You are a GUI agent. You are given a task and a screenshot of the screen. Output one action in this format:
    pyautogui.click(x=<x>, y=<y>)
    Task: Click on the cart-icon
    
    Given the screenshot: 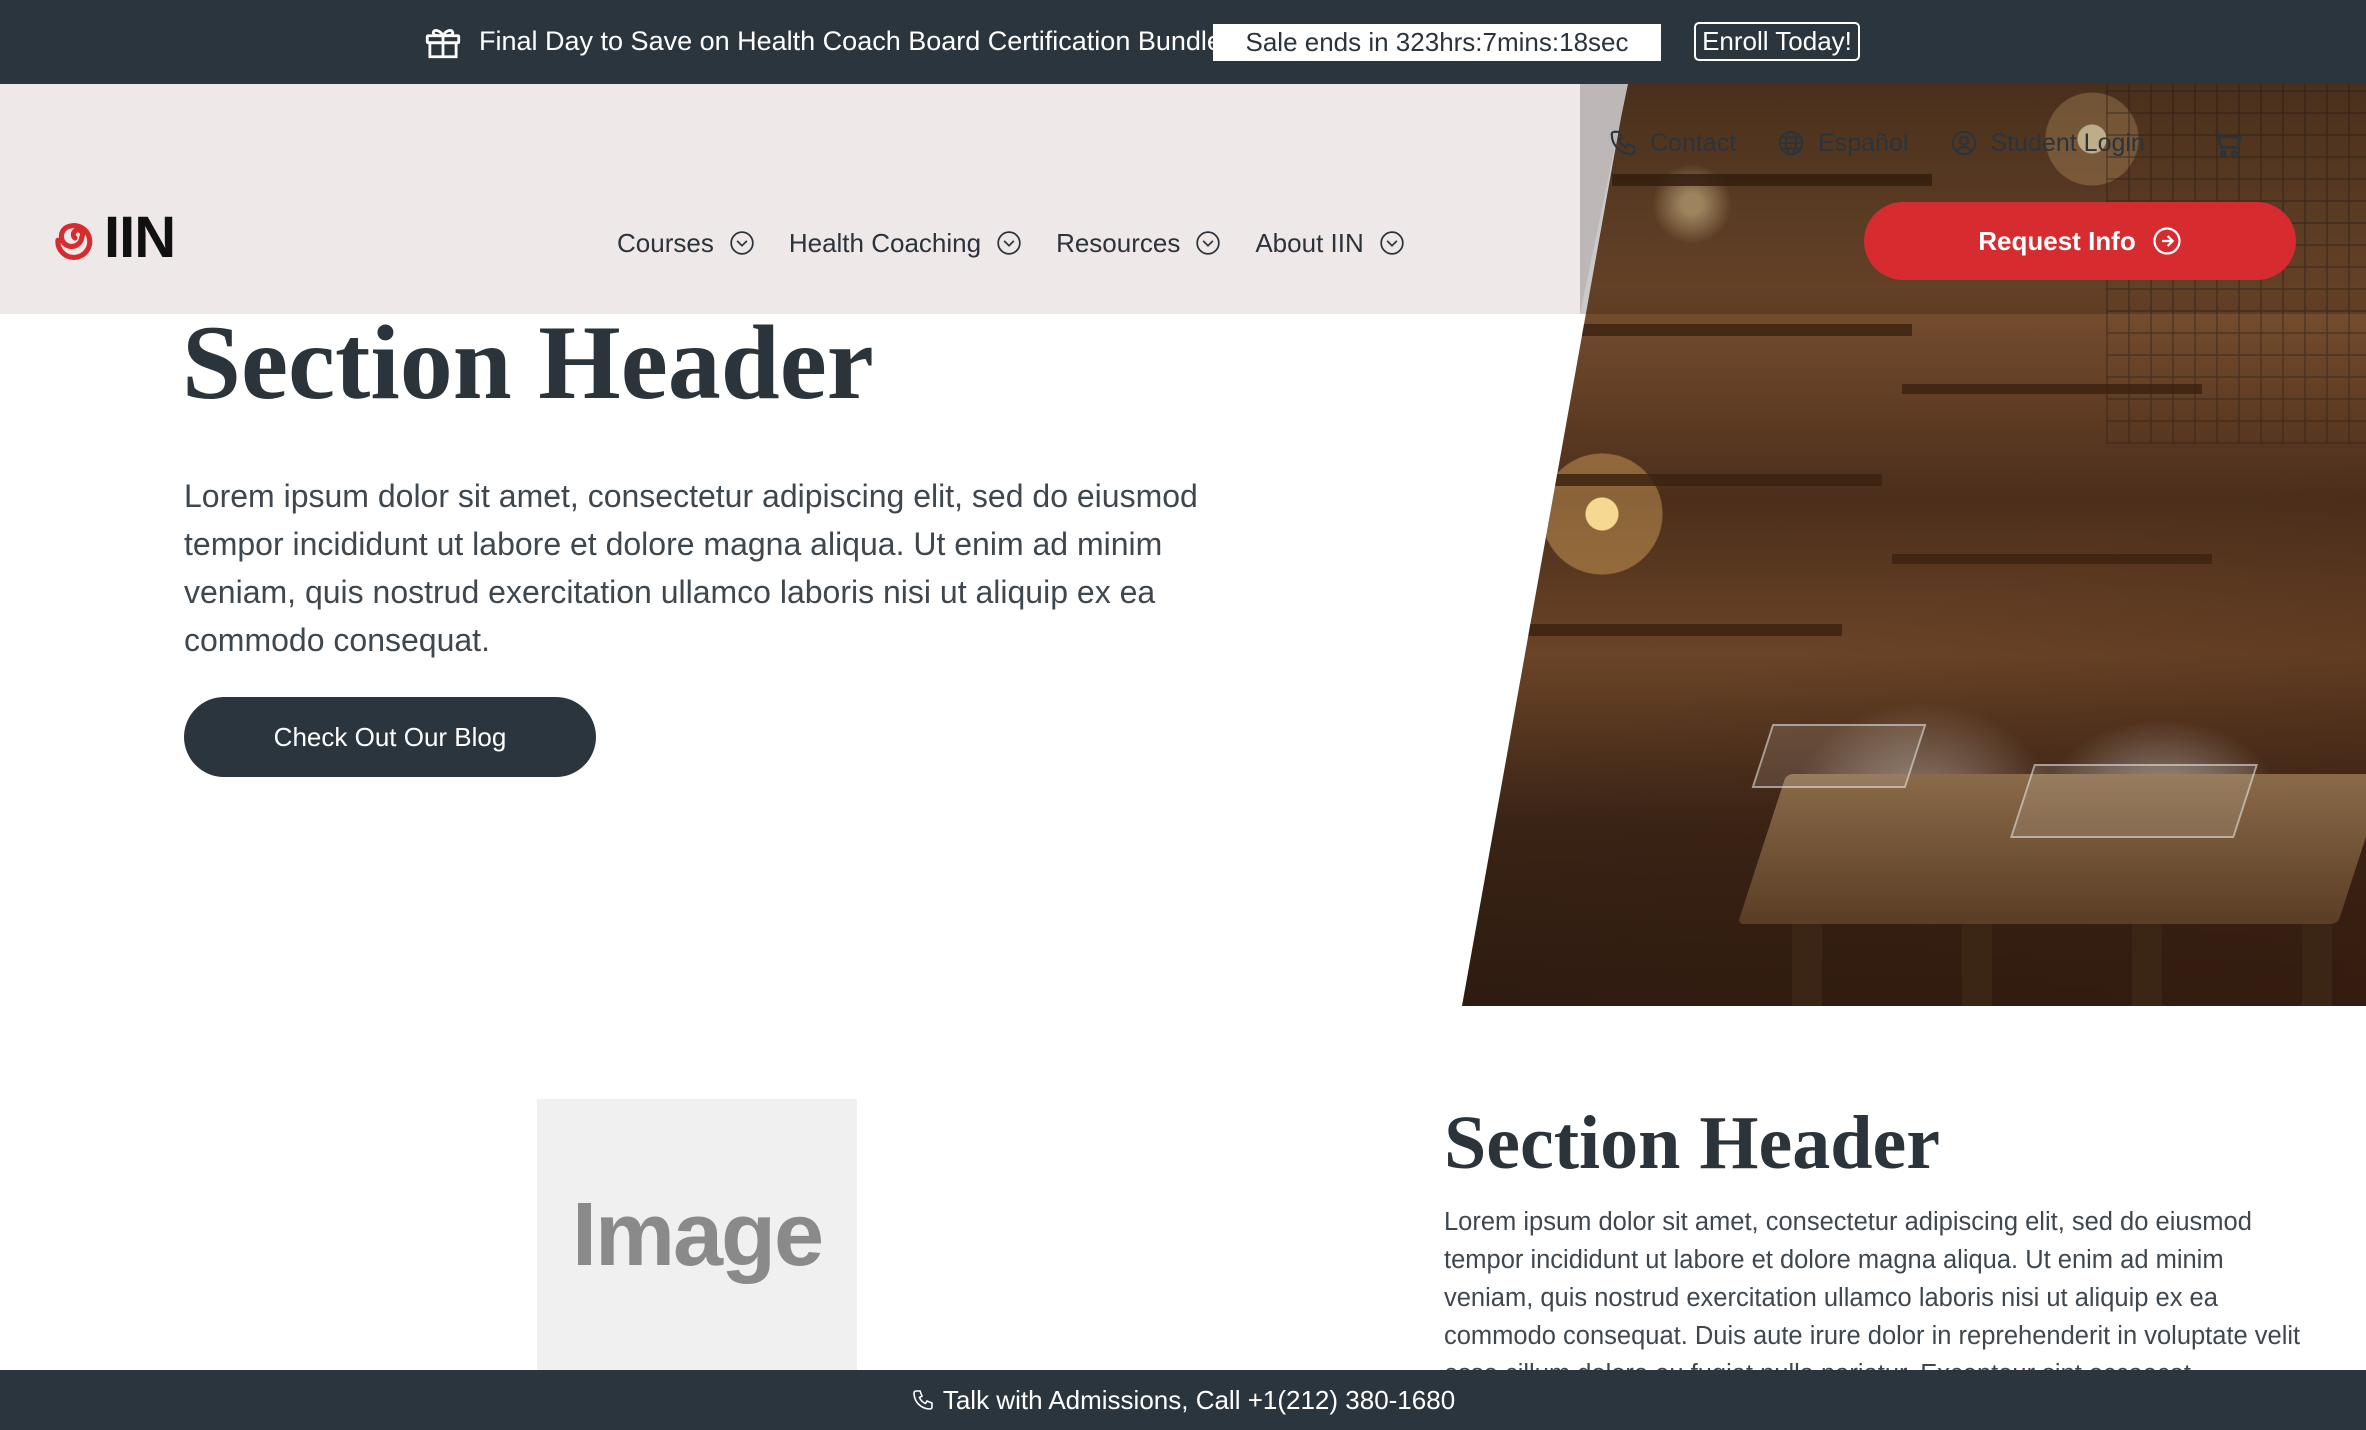 What is the action you would take?
    pyautogui.click(x=2227, y=143)
    